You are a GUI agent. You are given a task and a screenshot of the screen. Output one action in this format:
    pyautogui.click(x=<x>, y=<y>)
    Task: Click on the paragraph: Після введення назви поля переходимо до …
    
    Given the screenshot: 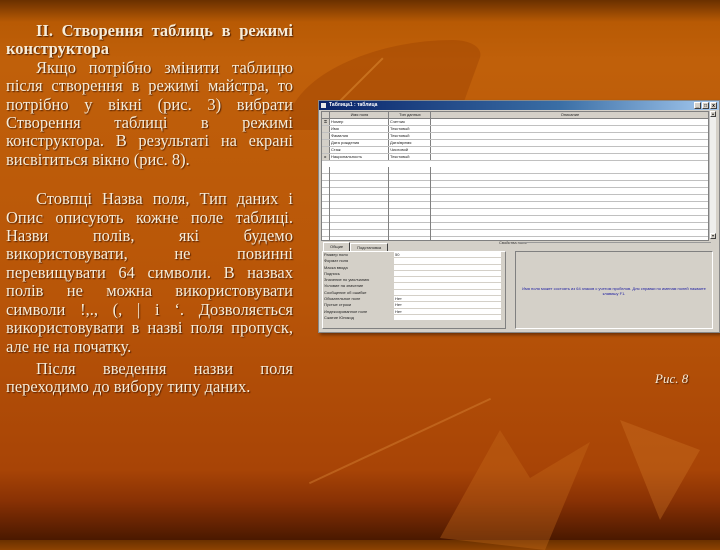 What is the action you would take?
    pyautogui.click(x=149, y=377)
    